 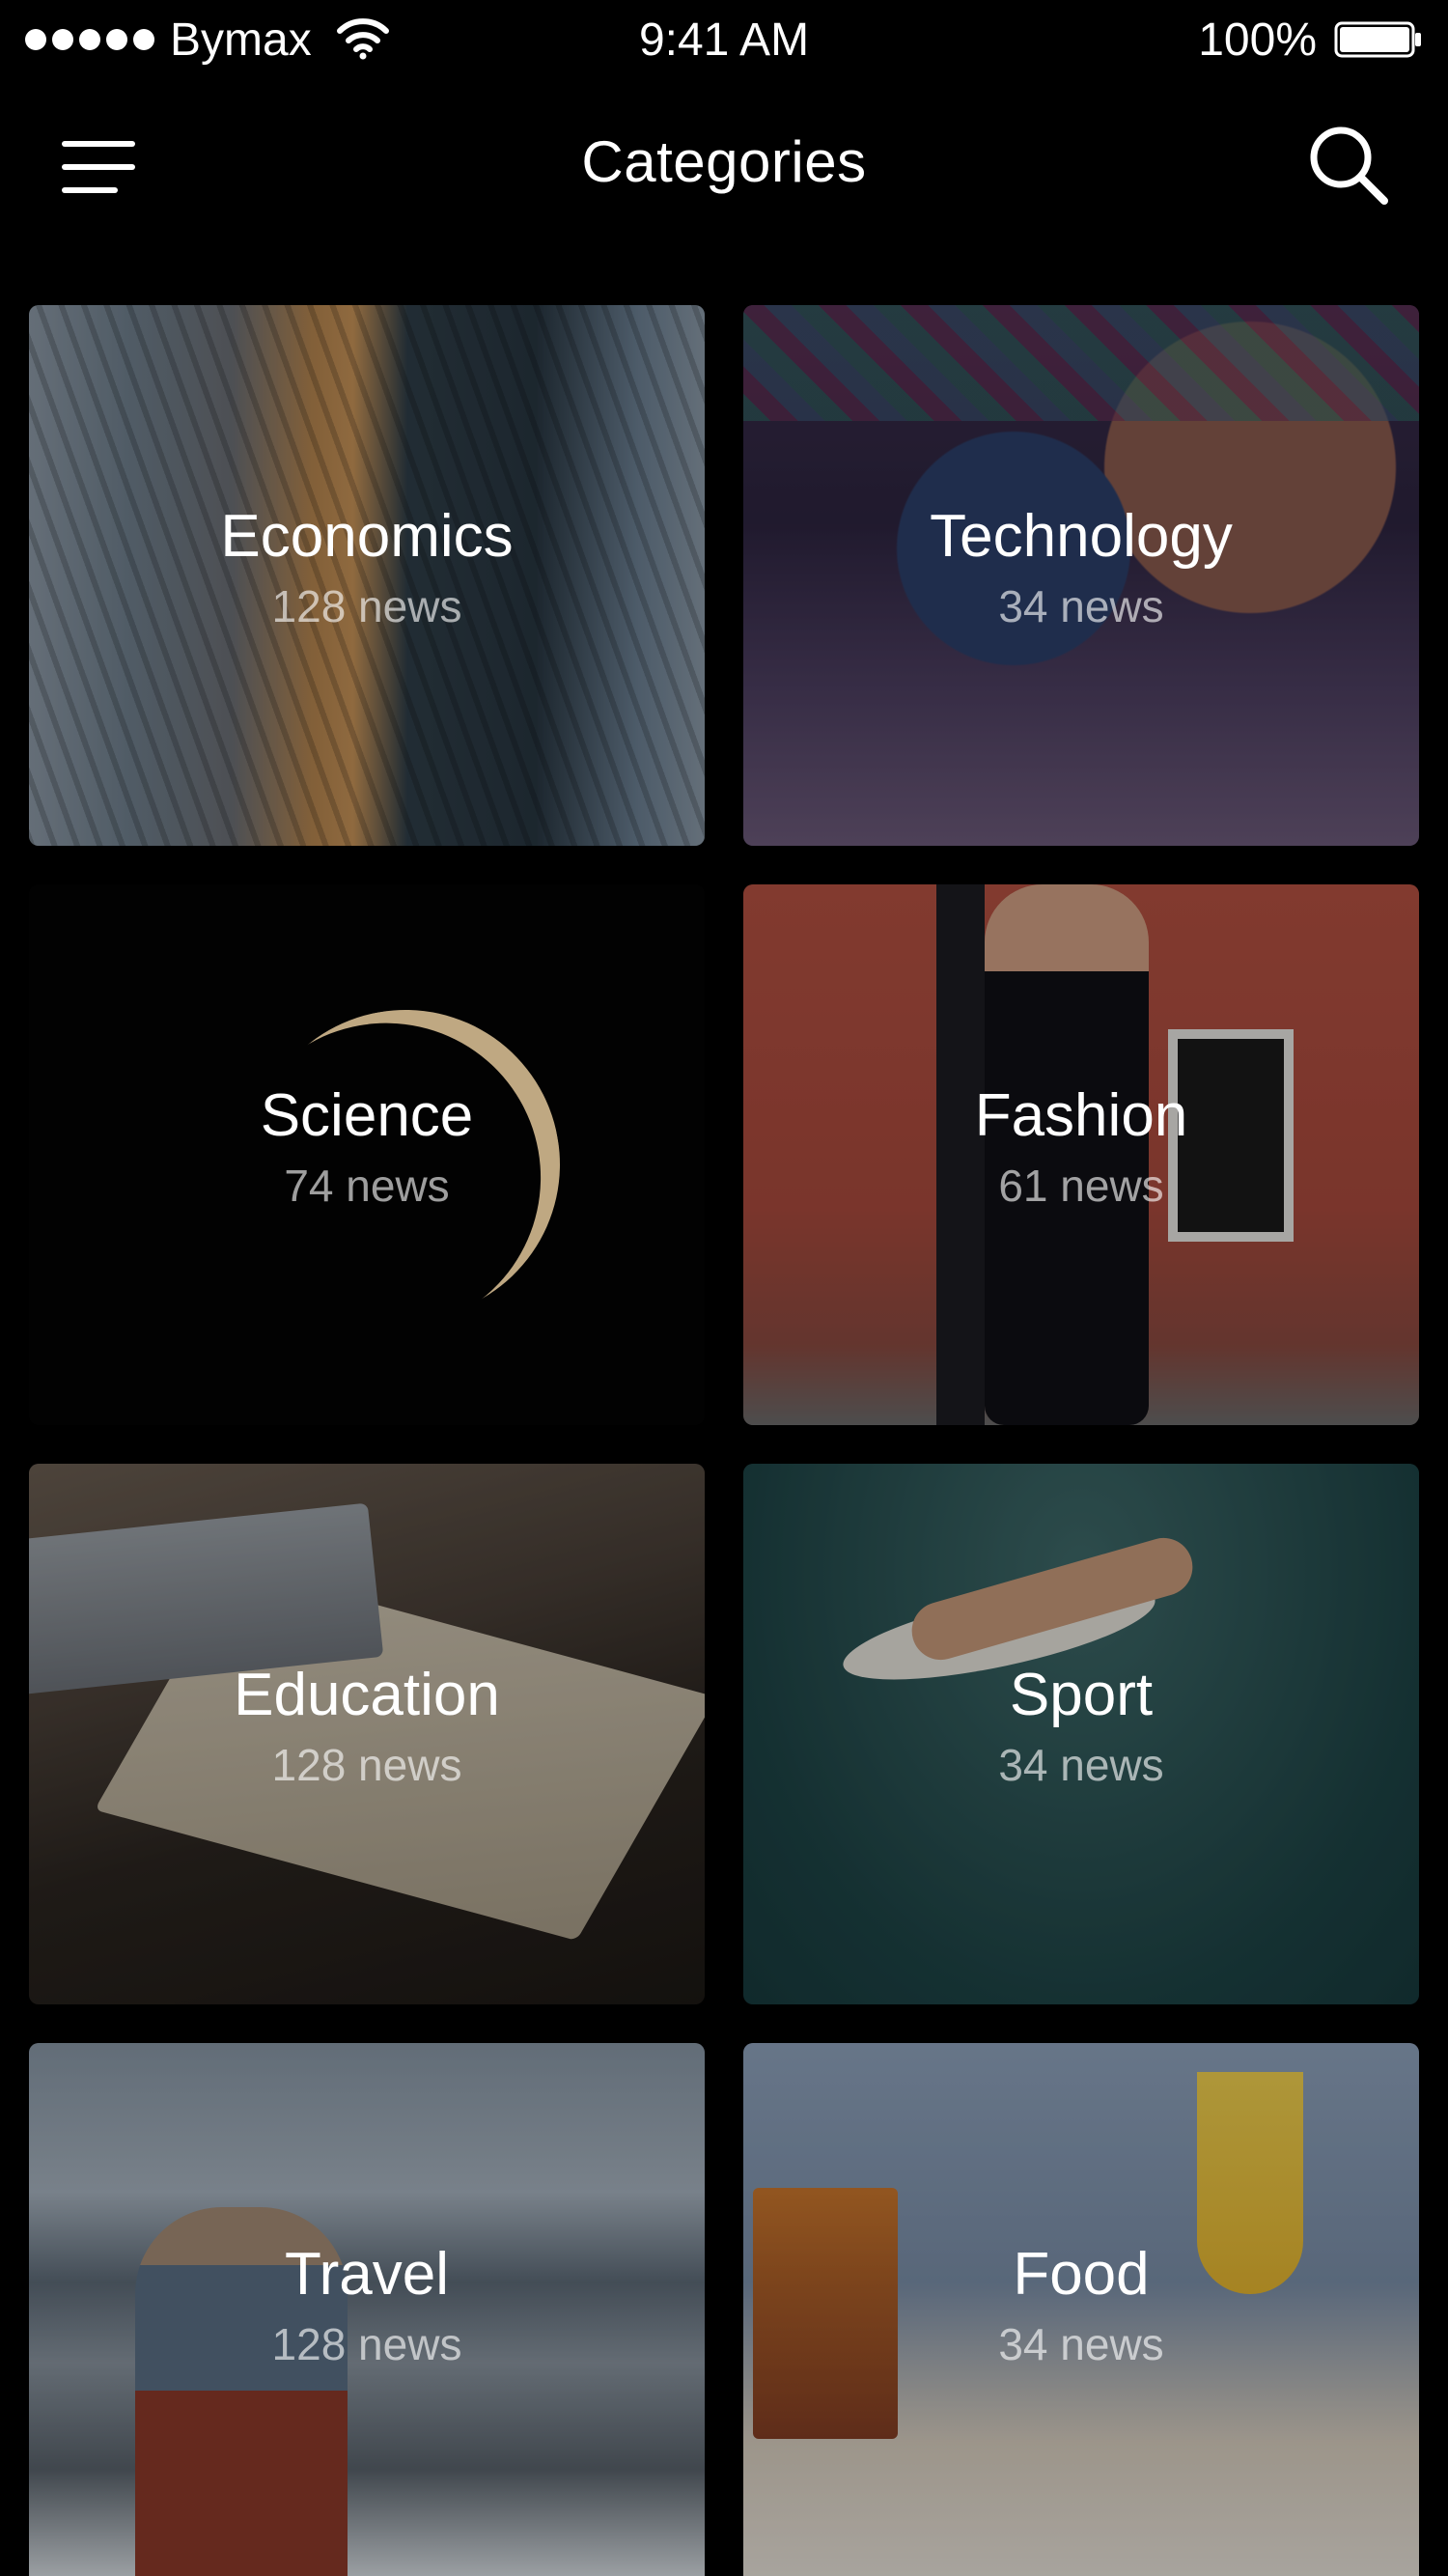 I want to click on category-name: Food, so click(x=1081, y=2275).